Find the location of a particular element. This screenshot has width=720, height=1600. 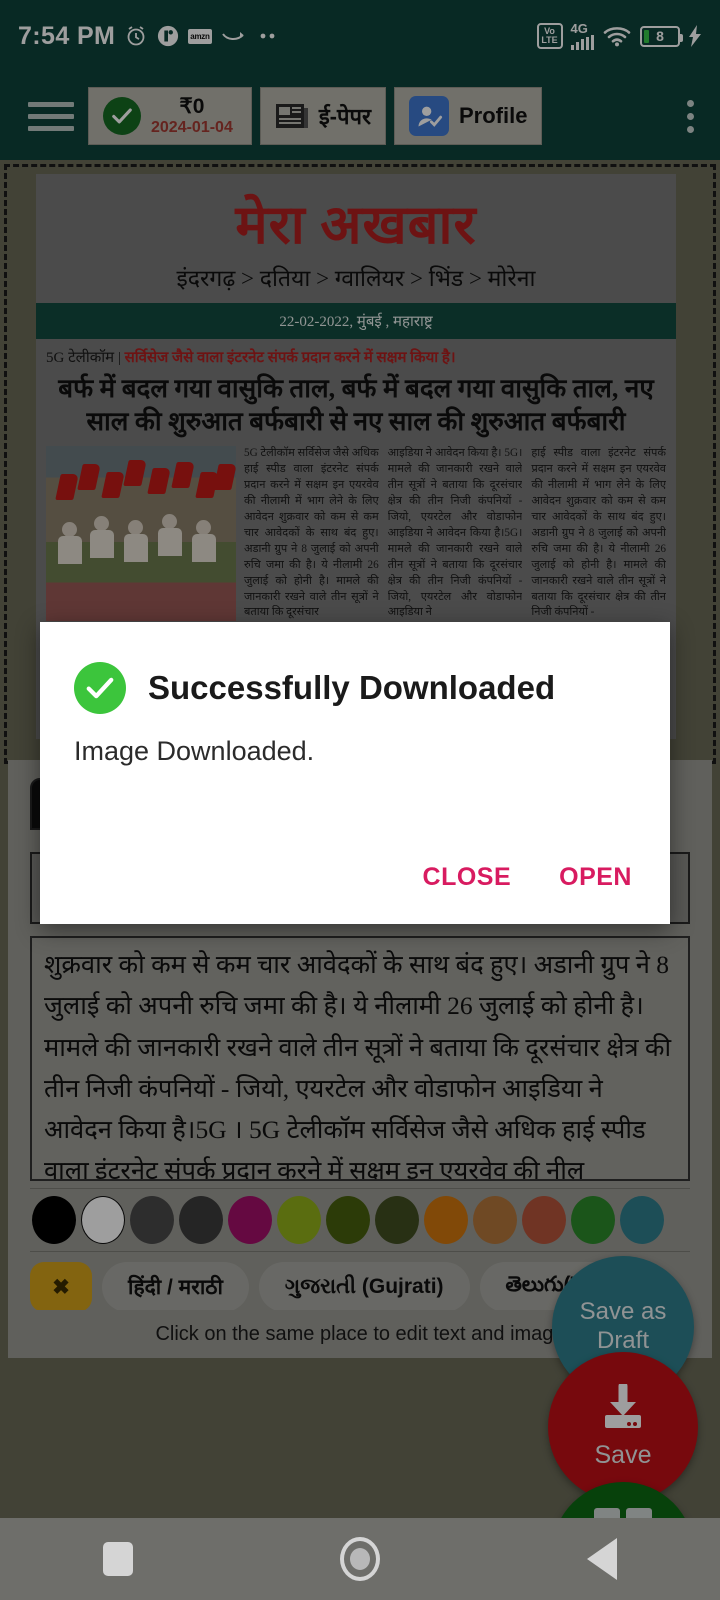

dialog-title-row: Successfully Downloaded is located at coordinates (355, 668).